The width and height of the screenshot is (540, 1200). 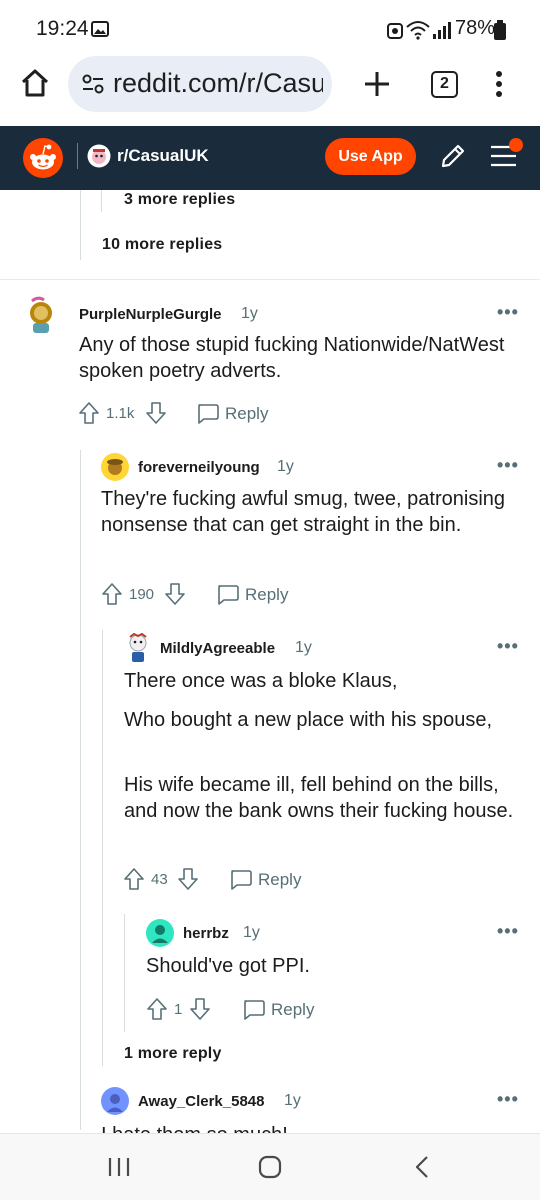 I want to click on comment-paragraph: Who bought a new place with his spouse,, so click(x=308, y=720).